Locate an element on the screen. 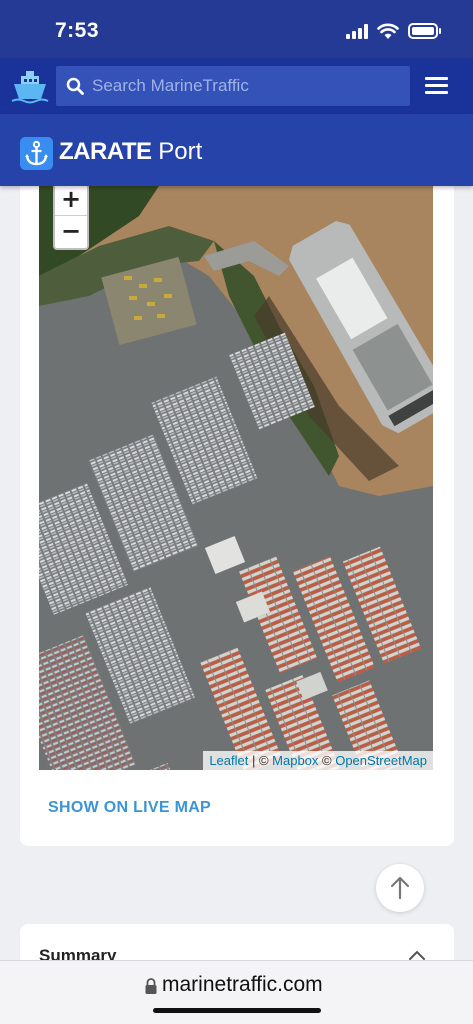  top-navbar is located at coordinates (236, 86).